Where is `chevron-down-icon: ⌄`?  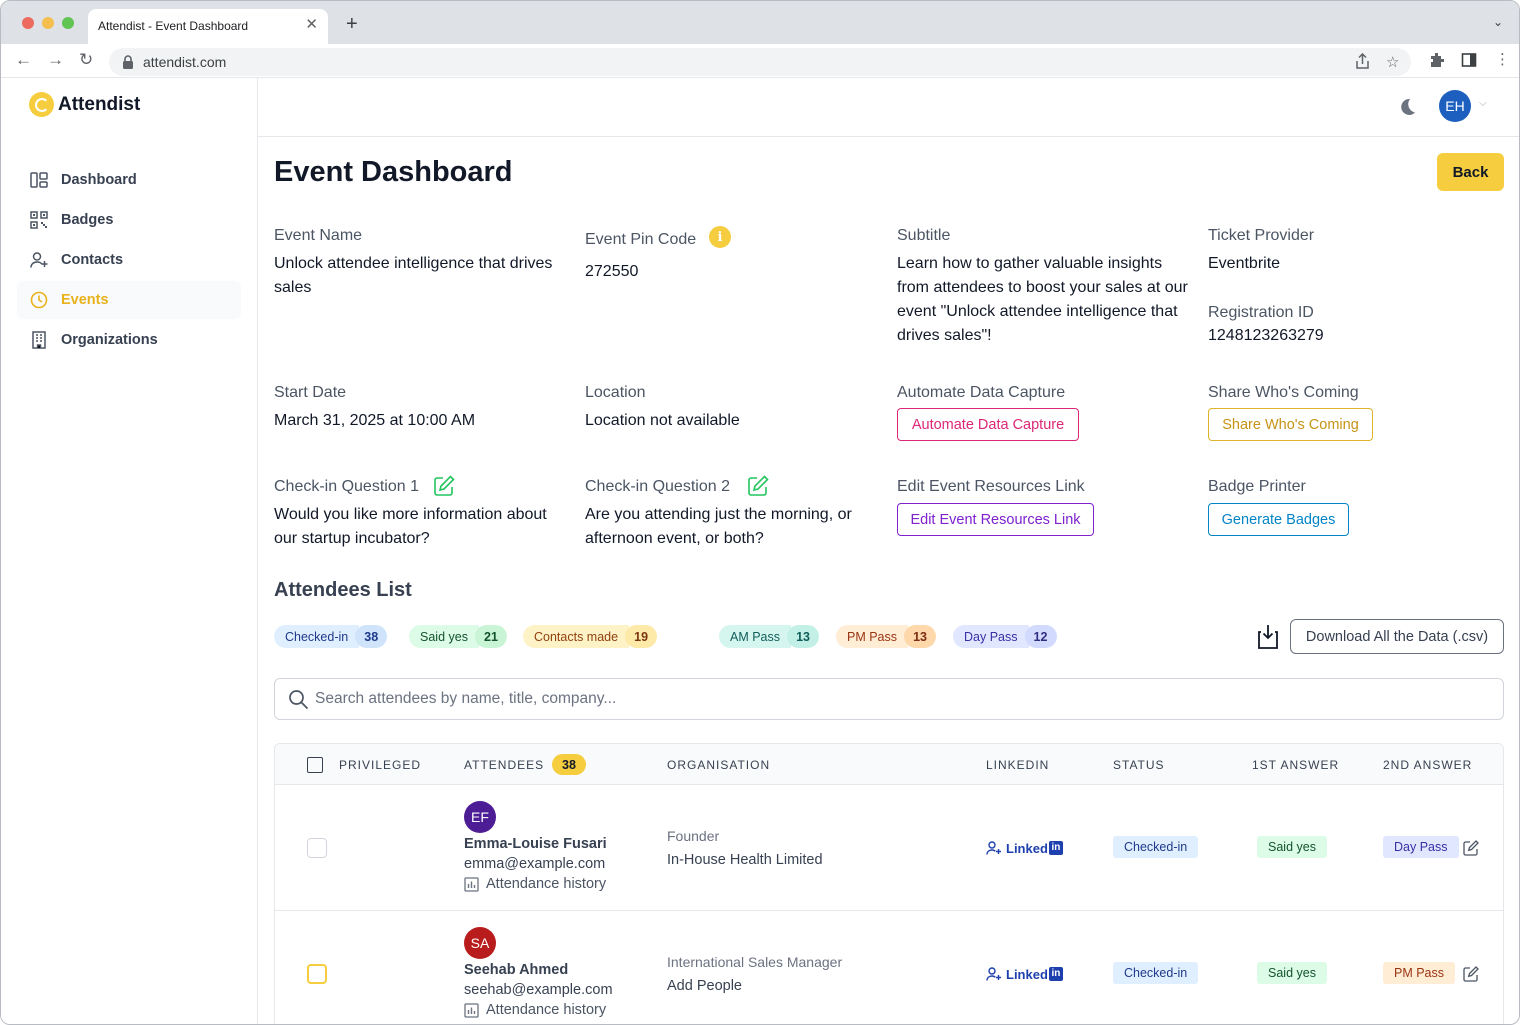
chevron-down-icon: ⌄ is located at coordinates (1498, 22).